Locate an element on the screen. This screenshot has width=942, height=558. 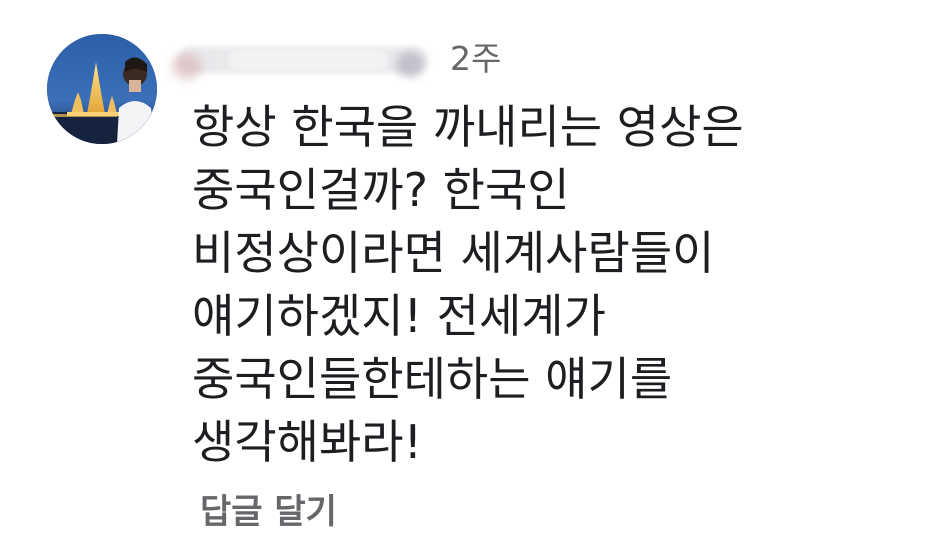
comment-header: 2주 is located at coordinates (334, 58).